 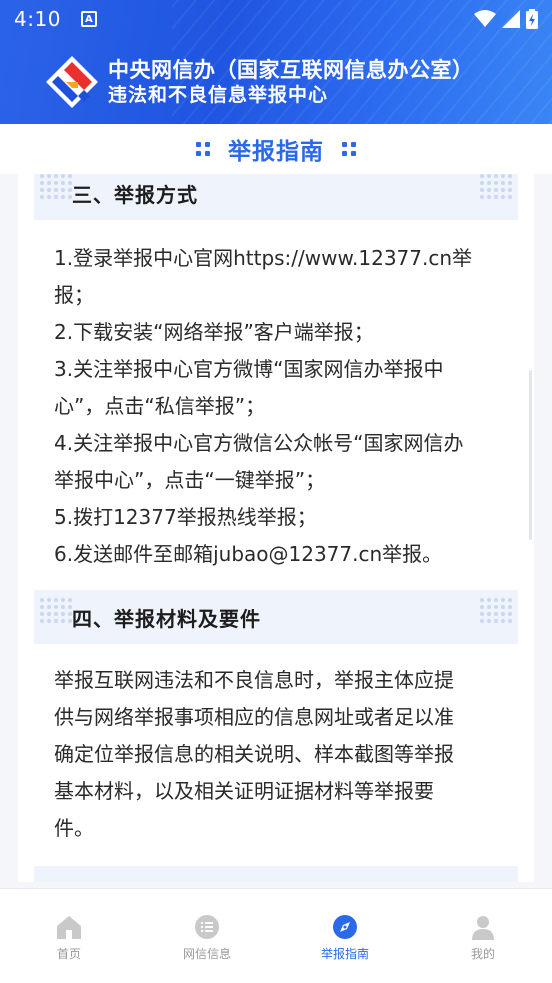 I want to click on nav-home: 首页, so click(x=69, y=936).